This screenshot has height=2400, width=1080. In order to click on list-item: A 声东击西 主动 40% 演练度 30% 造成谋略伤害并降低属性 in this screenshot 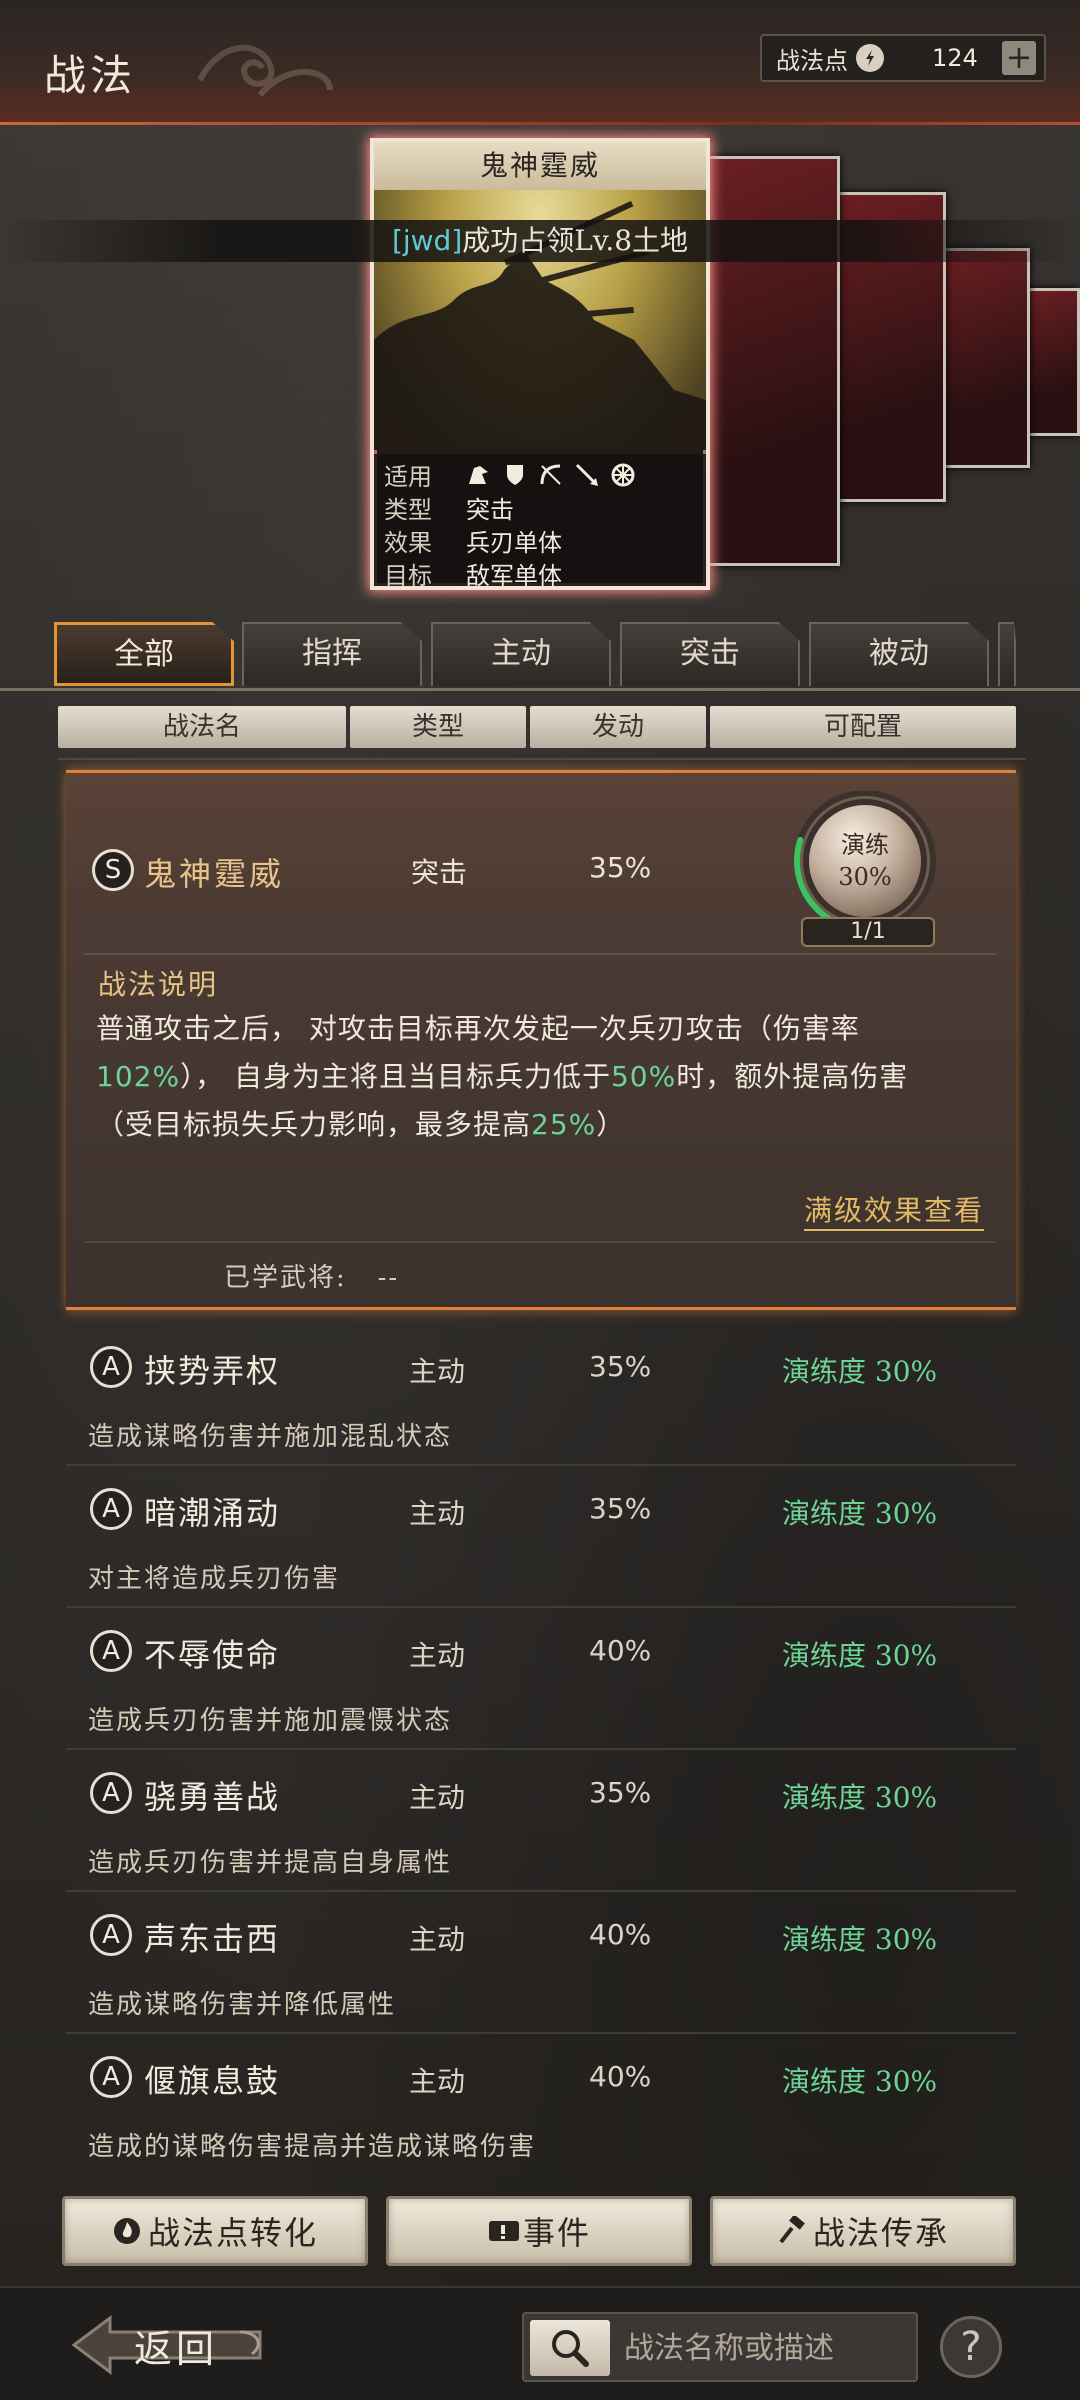, I will do `click(541, 1963)`.